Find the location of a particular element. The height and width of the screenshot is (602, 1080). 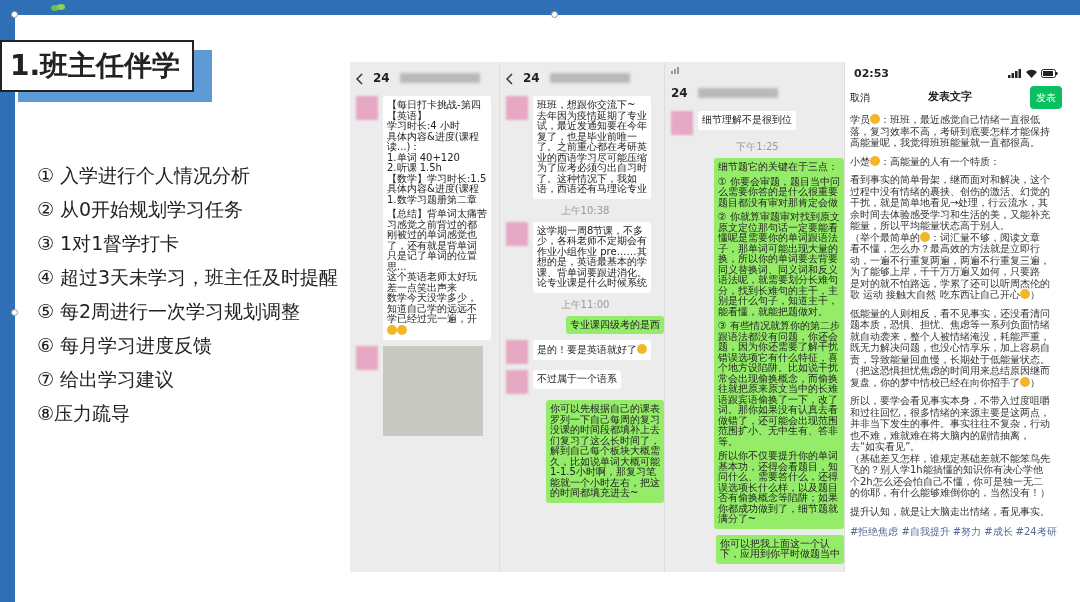

hashtag-link: #拒绝焦虑 is located at coordinates (874, 531).